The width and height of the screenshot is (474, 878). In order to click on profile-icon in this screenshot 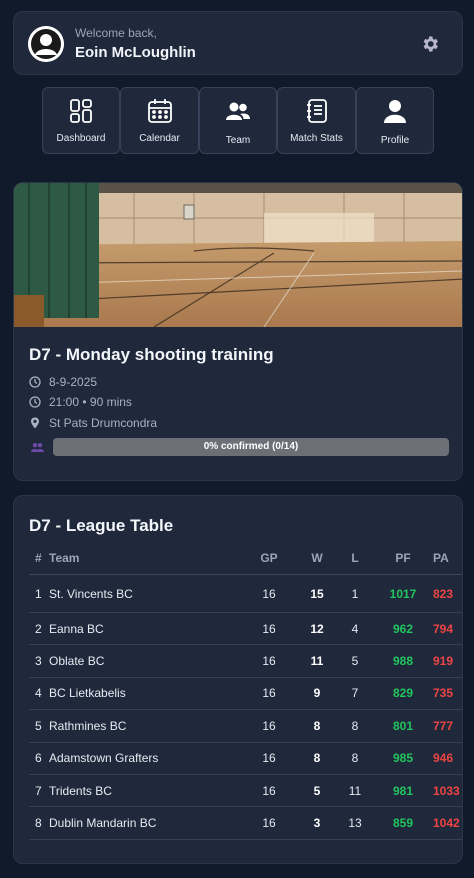, I will do `click(395, 111)`.